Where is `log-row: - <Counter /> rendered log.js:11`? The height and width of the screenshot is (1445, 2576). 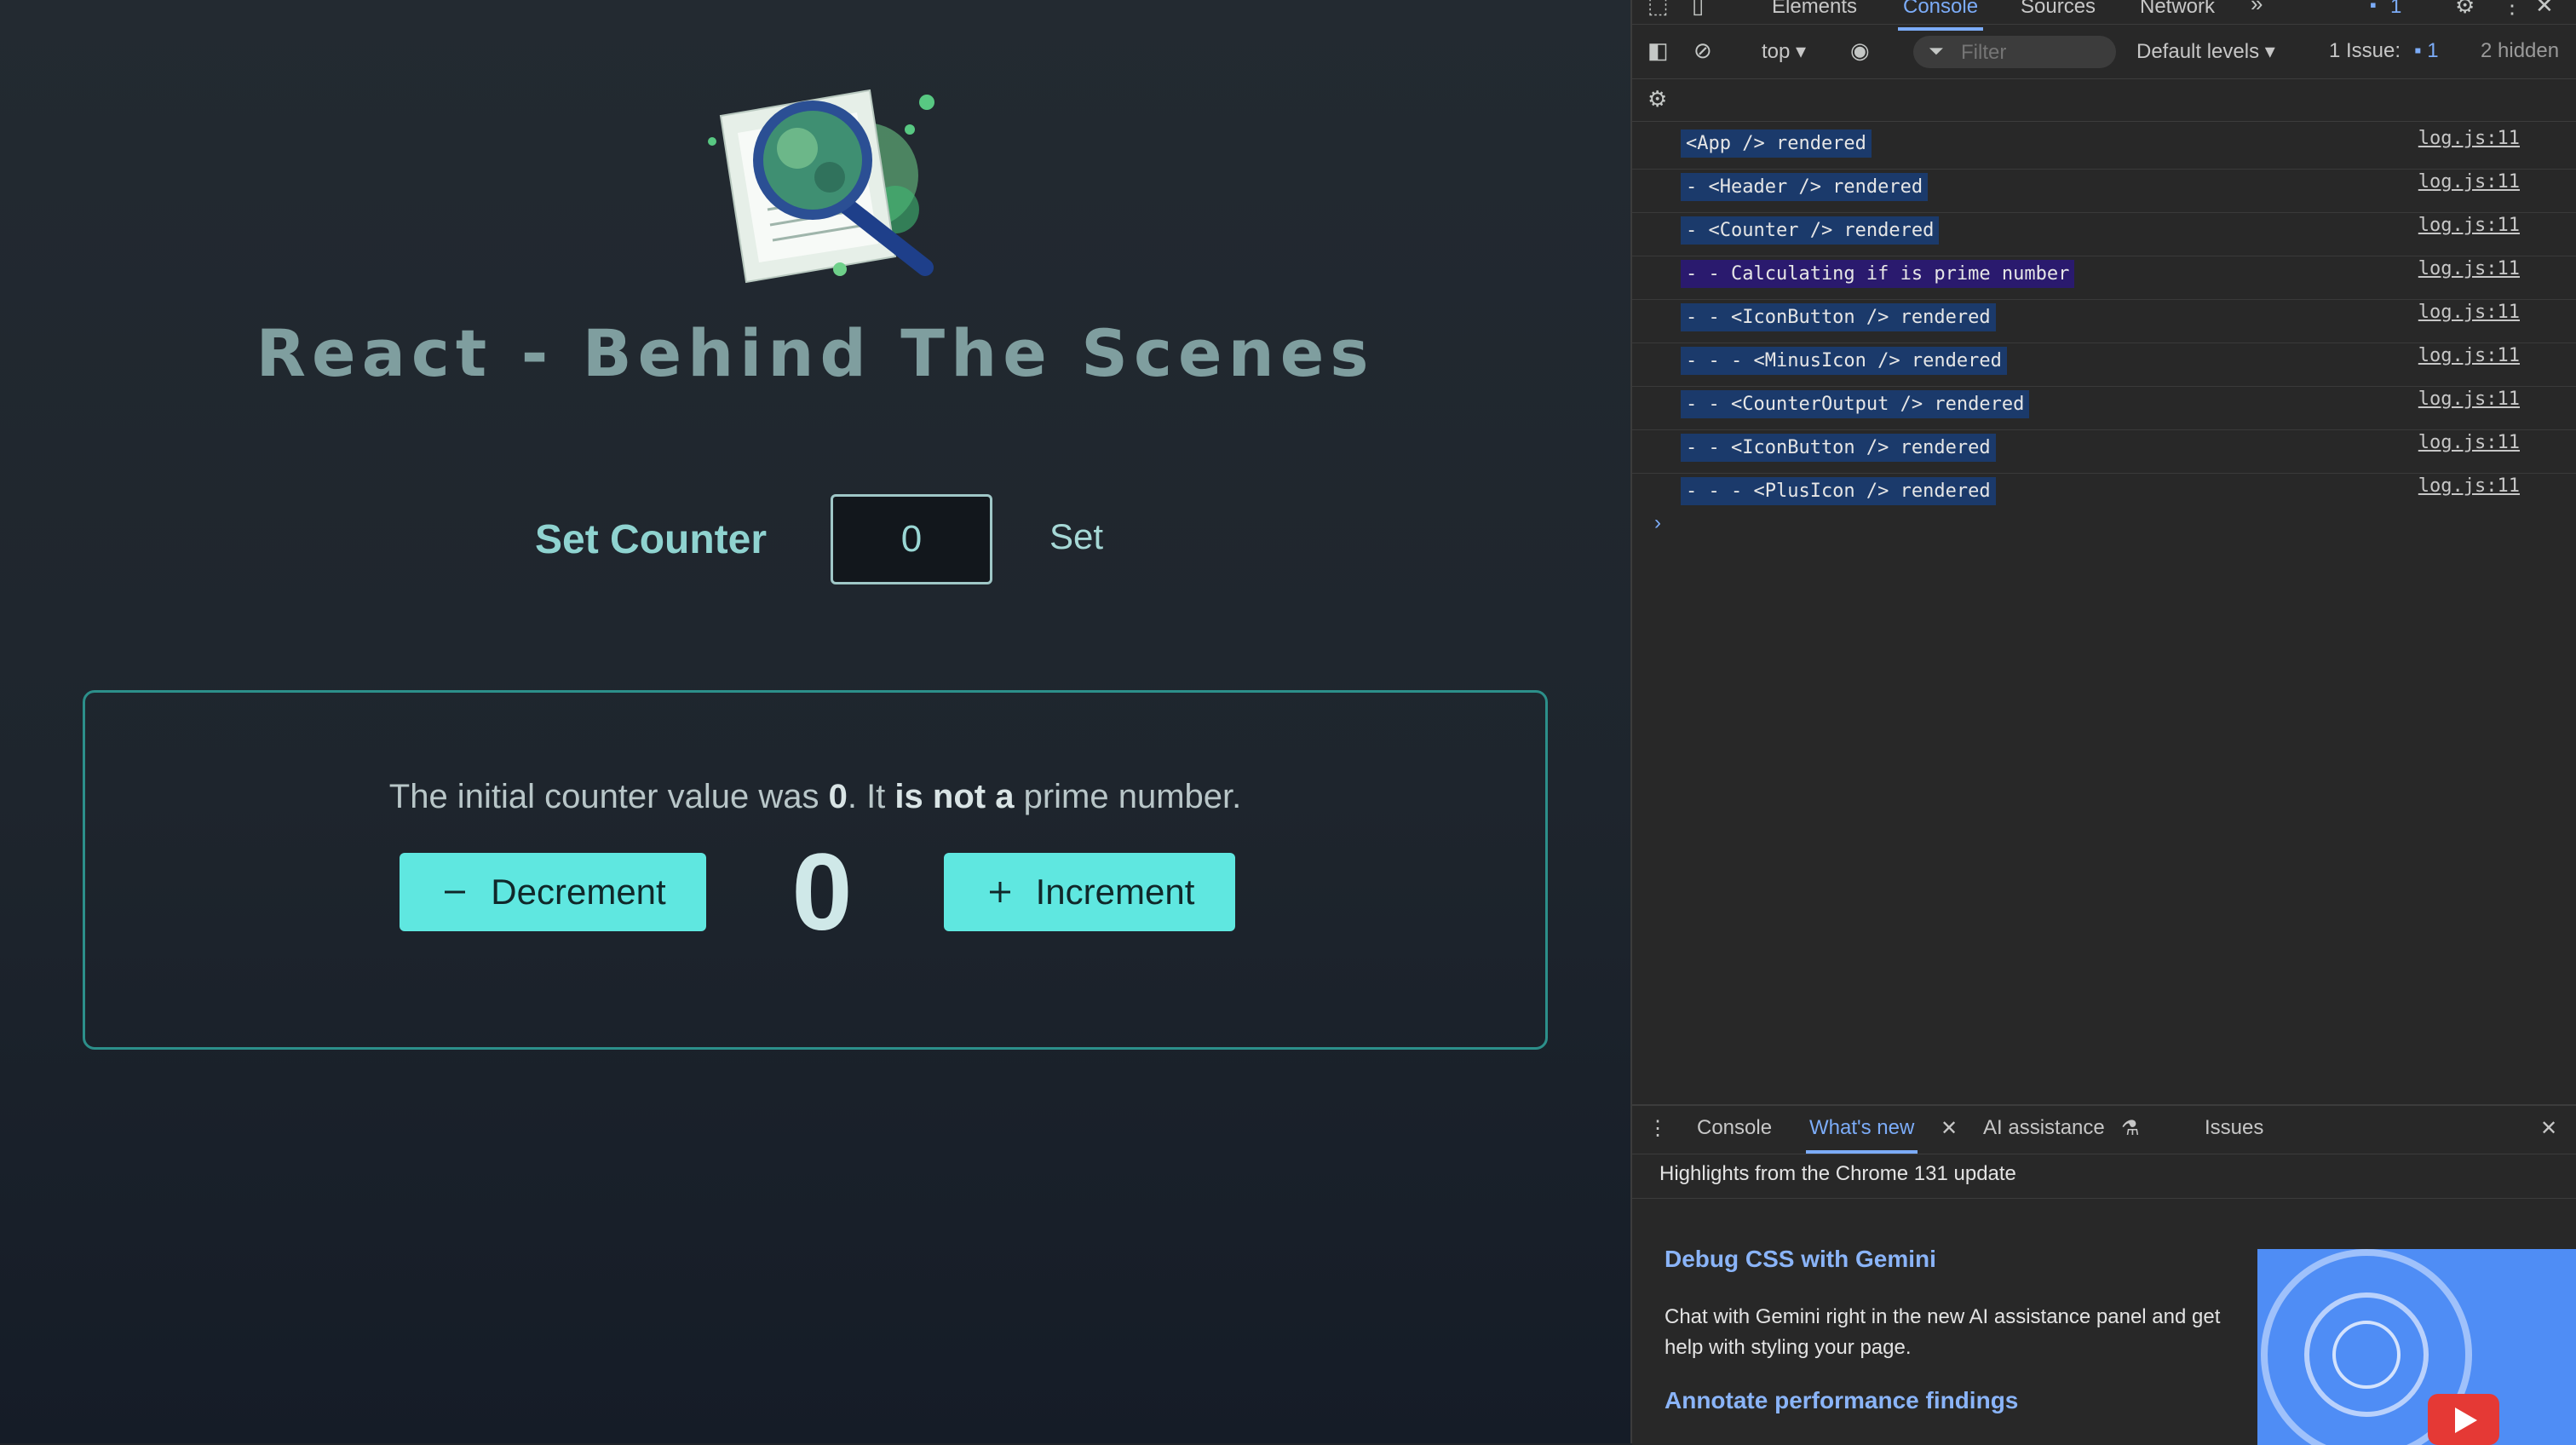 log-row: - <Counter /> rendered log.js:11 is located at coordinates (2104, 234).